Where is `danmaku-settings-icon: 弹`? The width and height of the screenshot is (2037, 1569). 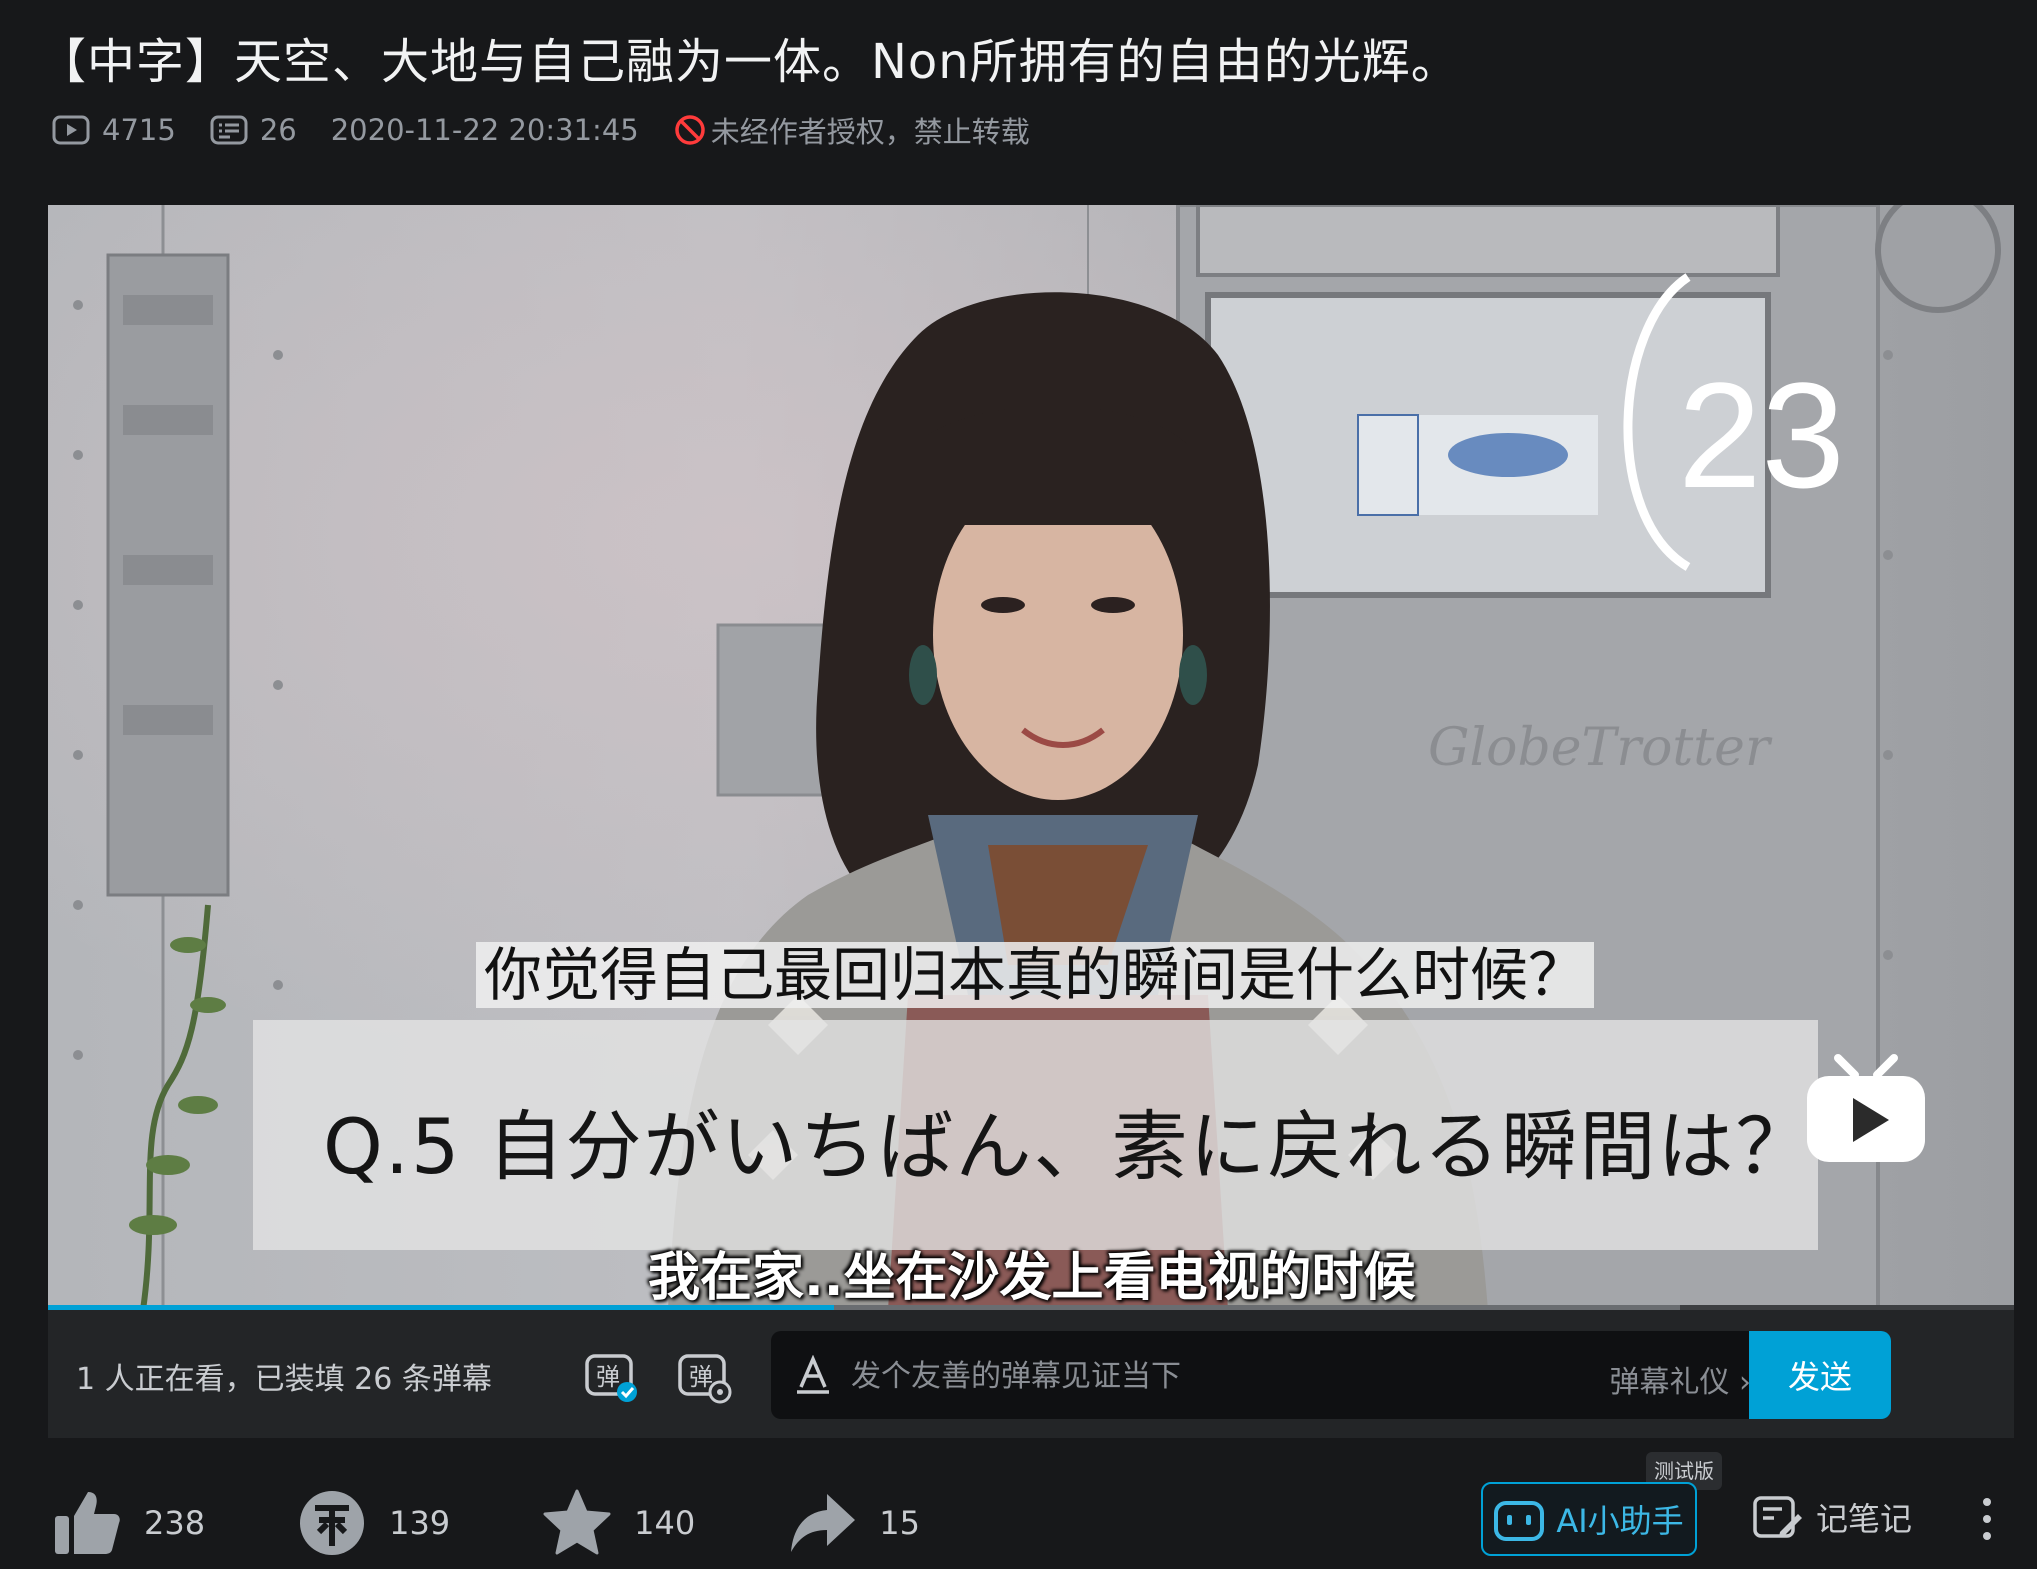 danmaku-settings-icon: 弹 is located at coordinates (704, 1376).